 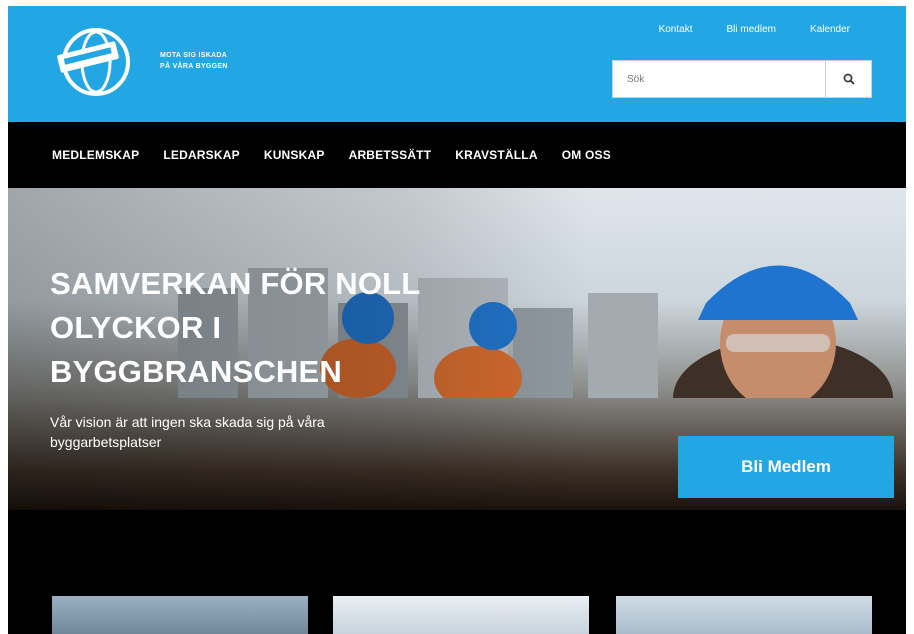 I want to click on link-bli-medlem: Bli medlem, so click(x=751, y=29).